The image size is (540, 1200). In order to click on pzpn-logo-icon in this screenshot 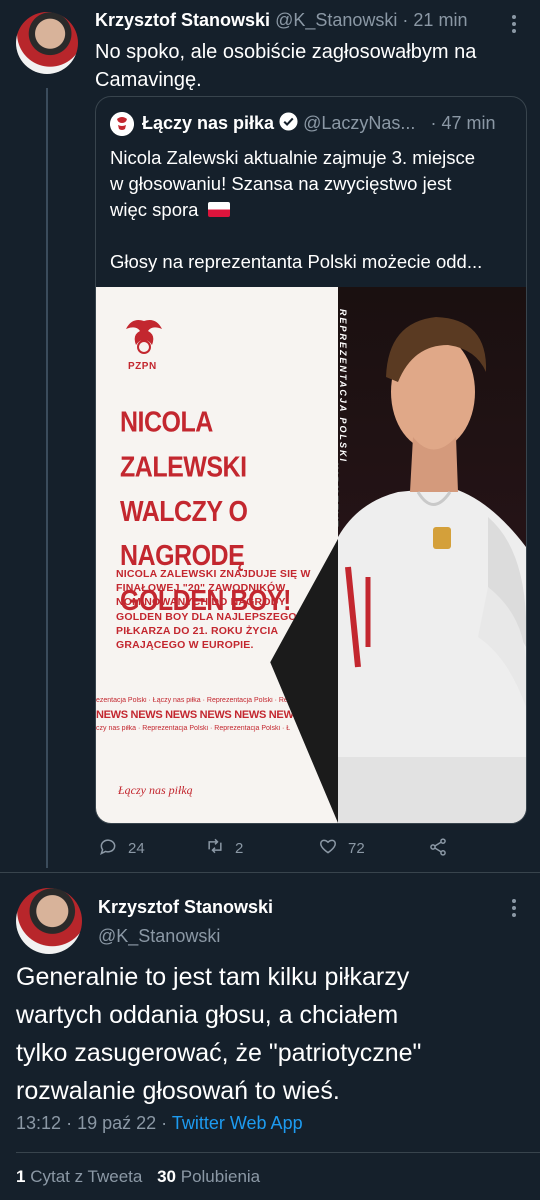, I will do `click(122, 124)`.